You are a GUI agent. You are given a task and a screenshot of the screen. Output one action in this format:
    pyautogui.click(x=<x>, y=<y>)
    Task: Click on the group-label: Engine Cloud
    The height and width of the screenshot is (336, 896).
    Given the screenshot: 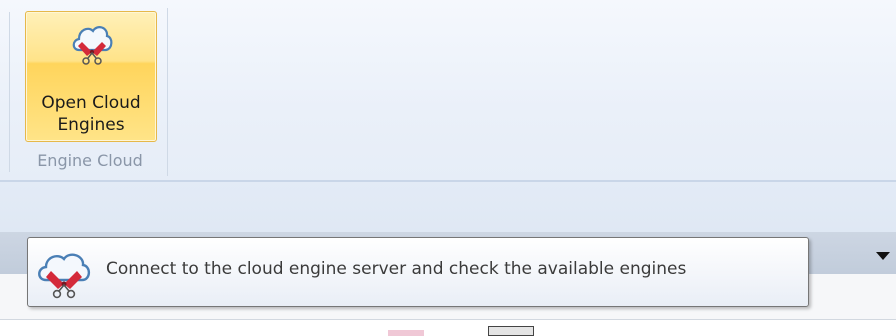 What is the action you would take?
    pyautogui.click(x=90, y=160)
    